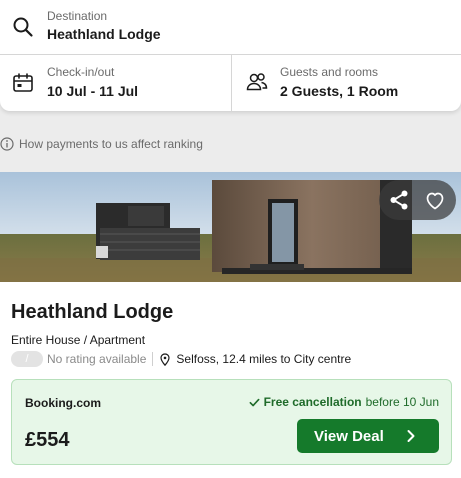  Describe the element at coordinates (78, 340) in the screenshot. I see `accommodation-type: Entire House / Apartment` at that location.